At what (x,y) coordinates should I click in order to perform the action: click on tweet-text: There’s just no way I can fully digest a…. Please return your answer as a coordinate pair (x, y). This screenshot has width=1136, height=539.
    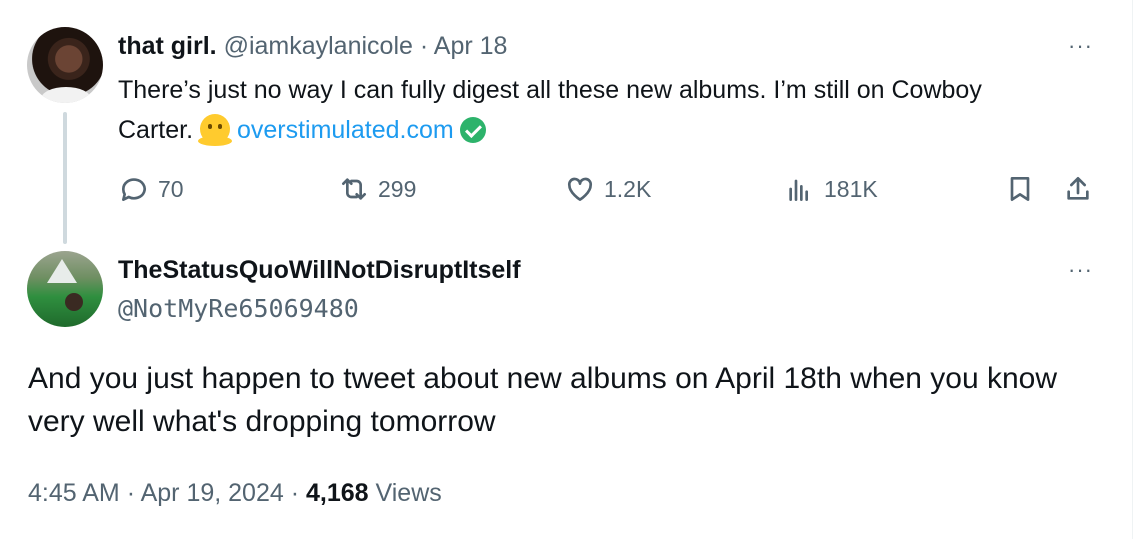
    Looking at the image, I should click on (588, 110).